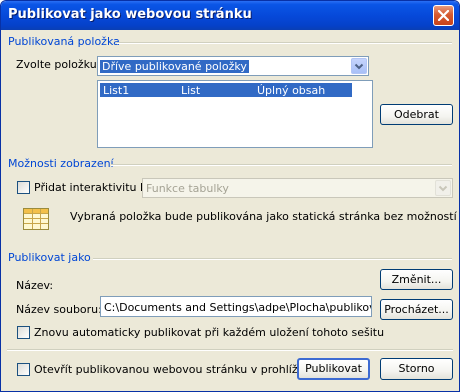  What do you see at coordinates (130, 14) in the screenshot?
I see `window-title: Publikovat jako webovou stránku` at bounding box center [130, 14].